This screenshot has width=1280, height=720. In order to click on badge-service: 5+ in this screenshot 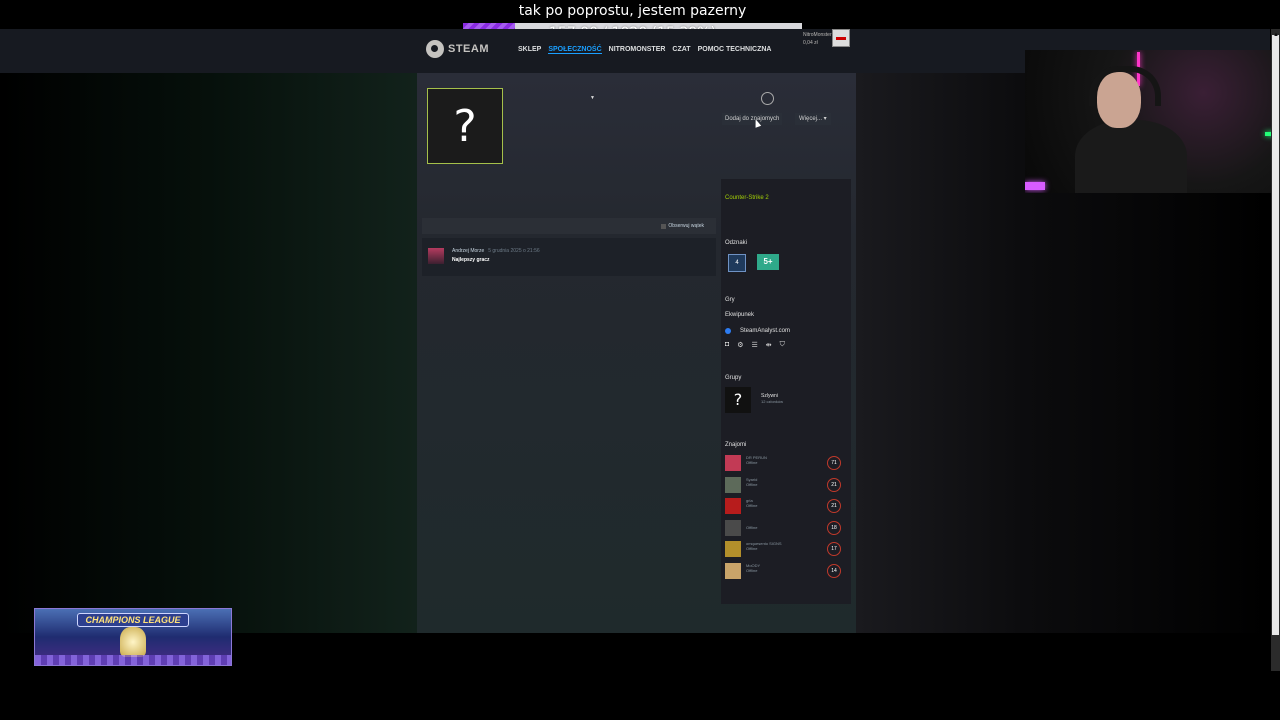, I will do `click(768, 262)`.